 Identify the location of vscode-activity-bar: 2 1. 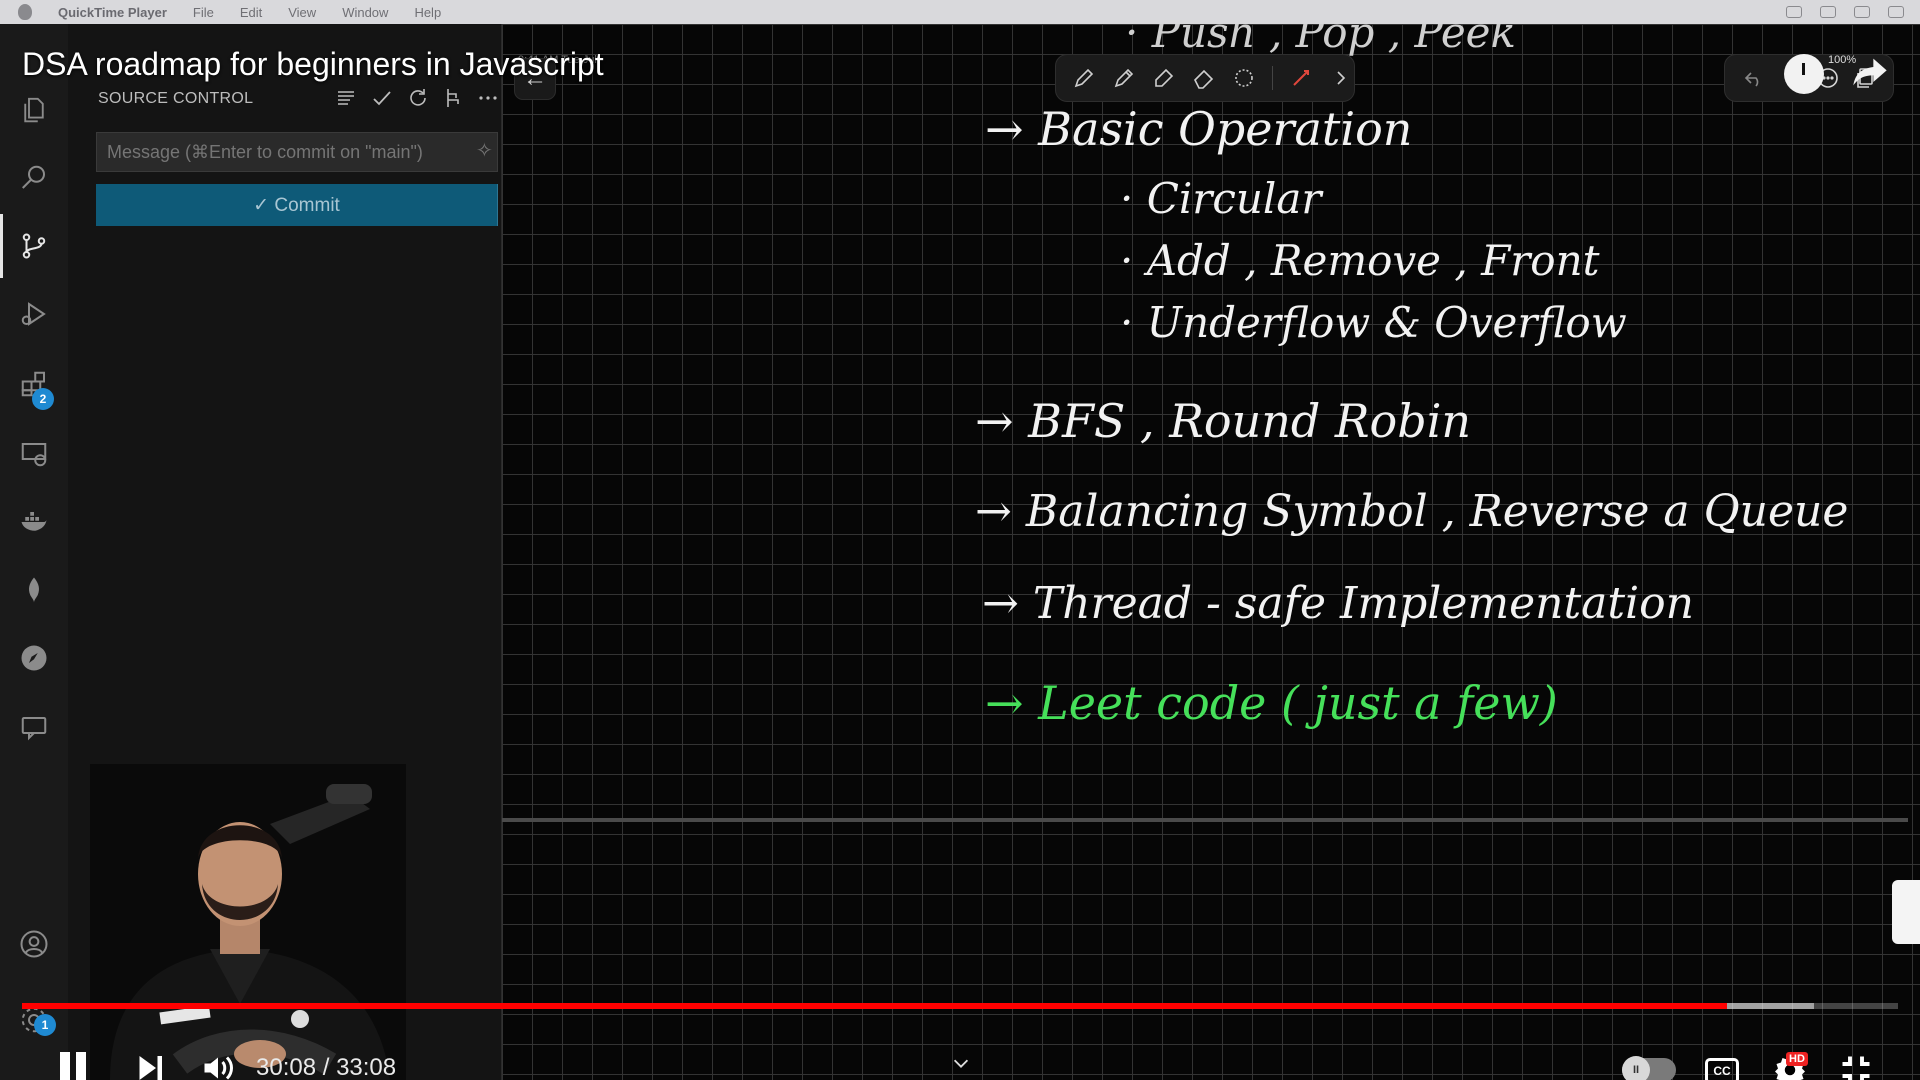
(34, 552).